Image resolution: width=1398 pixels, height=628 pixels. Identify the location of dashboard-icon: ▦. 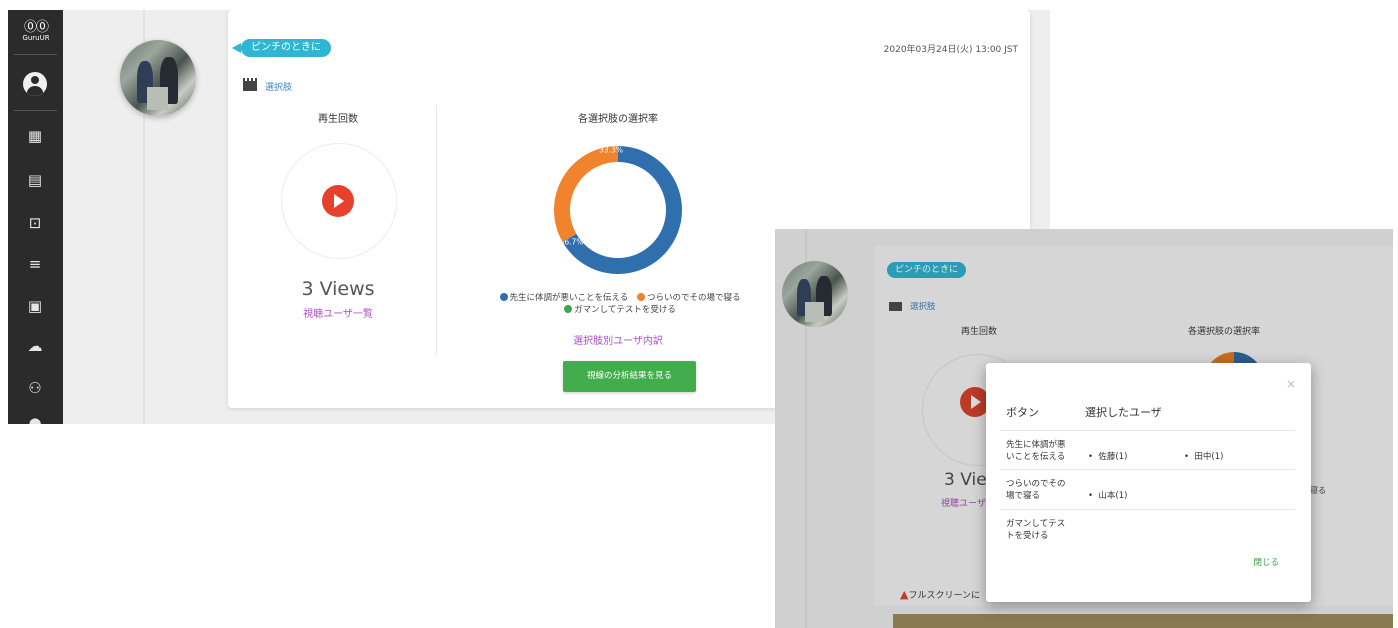
(35, 136).